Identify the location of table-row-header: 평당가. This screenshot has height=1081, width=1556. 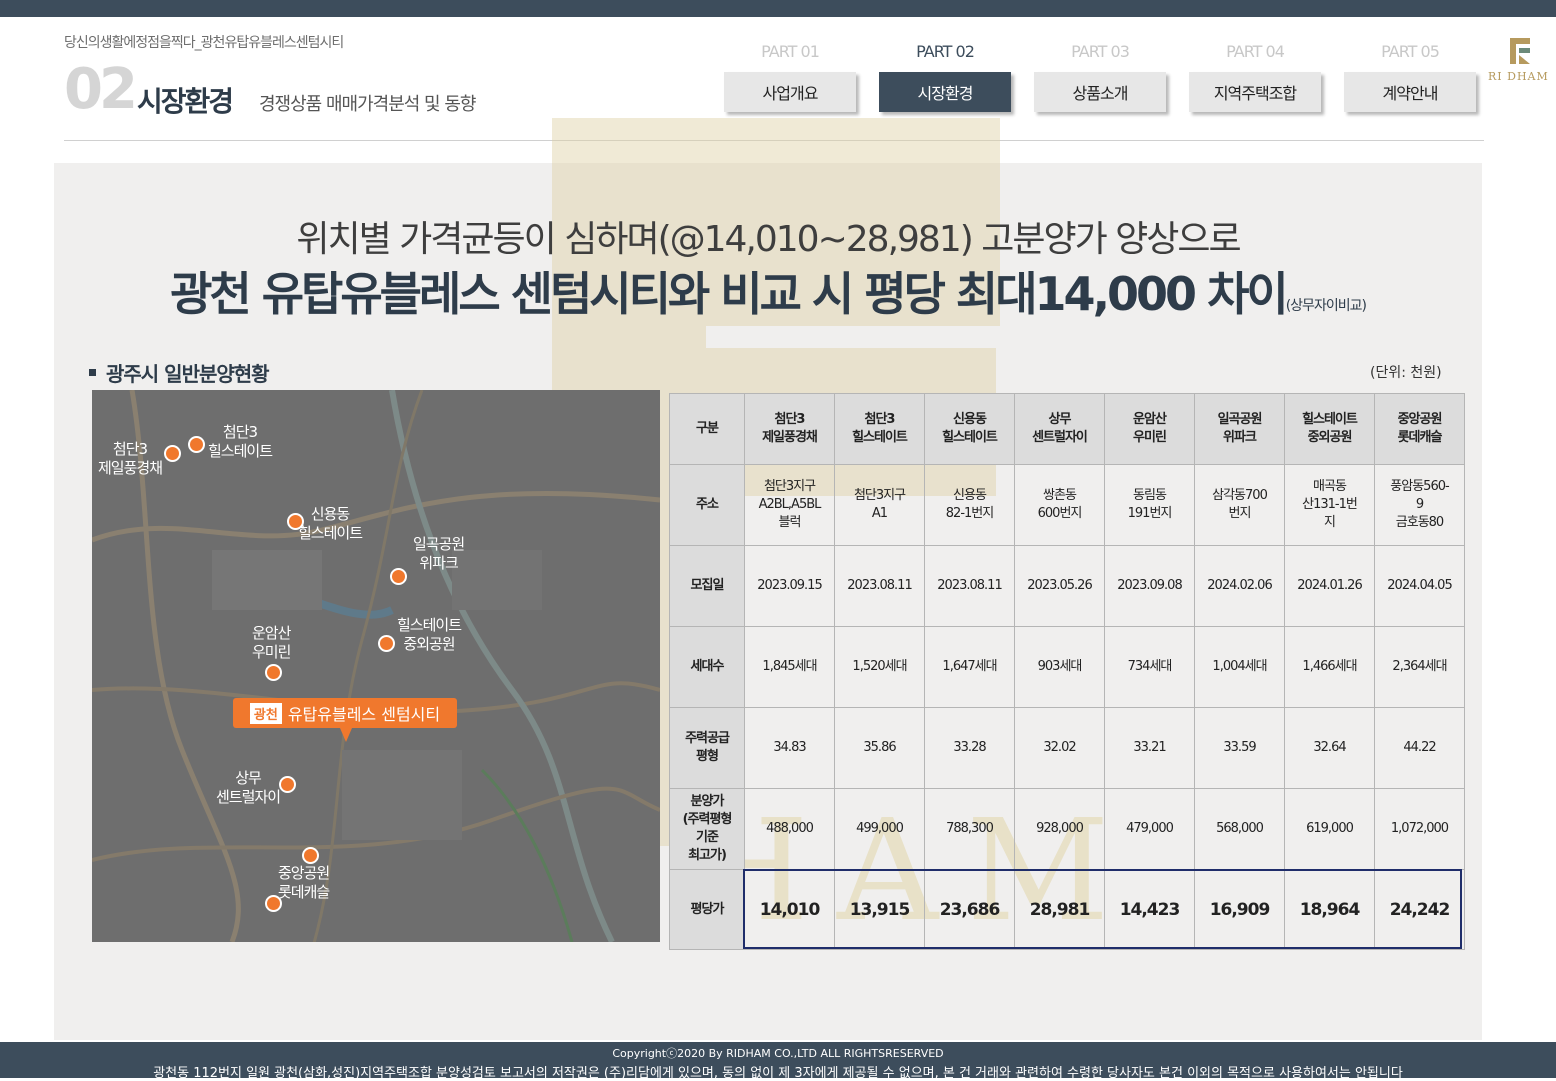
(707, 909).